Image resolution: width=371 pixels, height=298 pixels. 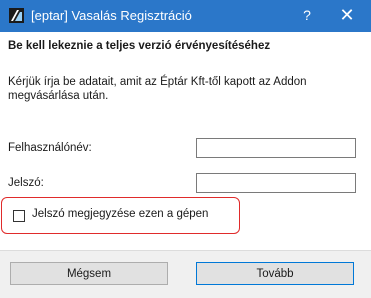 What do you see at coordinates (19, 216) in the screenshot?
I see `remember-checkbox` at bounding box center [19, 216].